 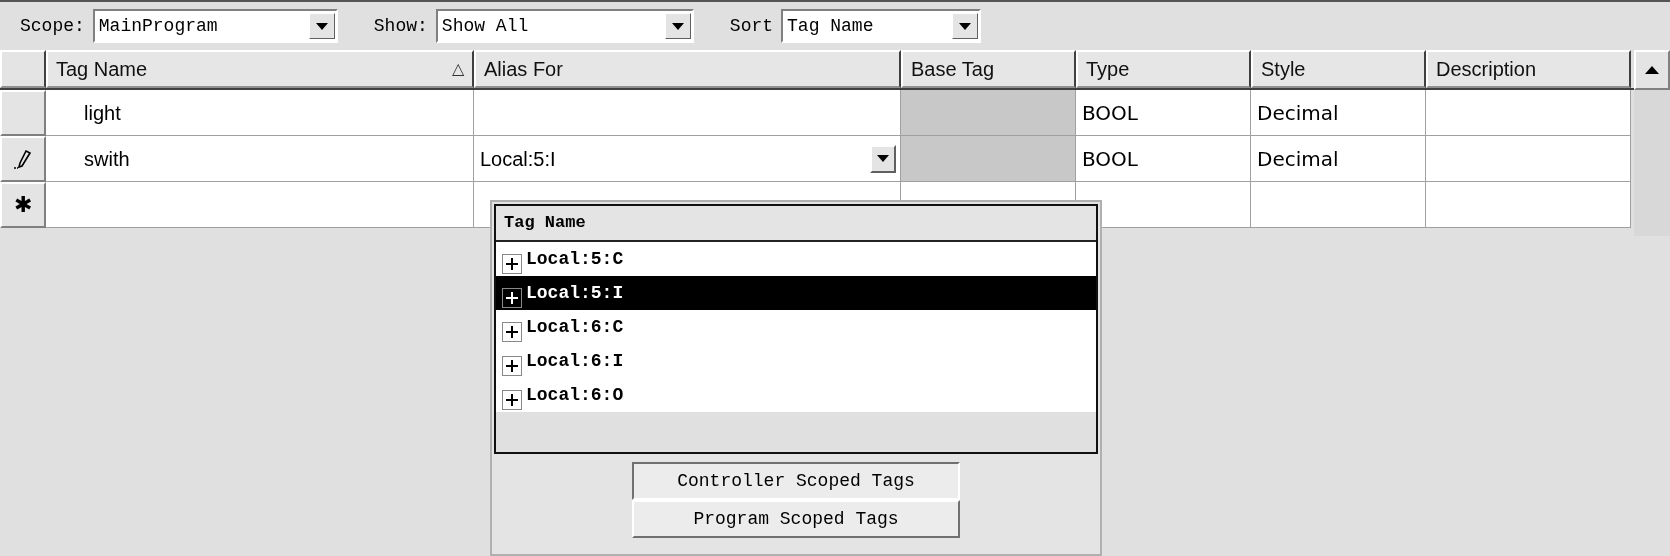 What do you see at coordinates (260, 159) in the screenshot?
I see `table-cell: swith` at bounding box center [260, 159].